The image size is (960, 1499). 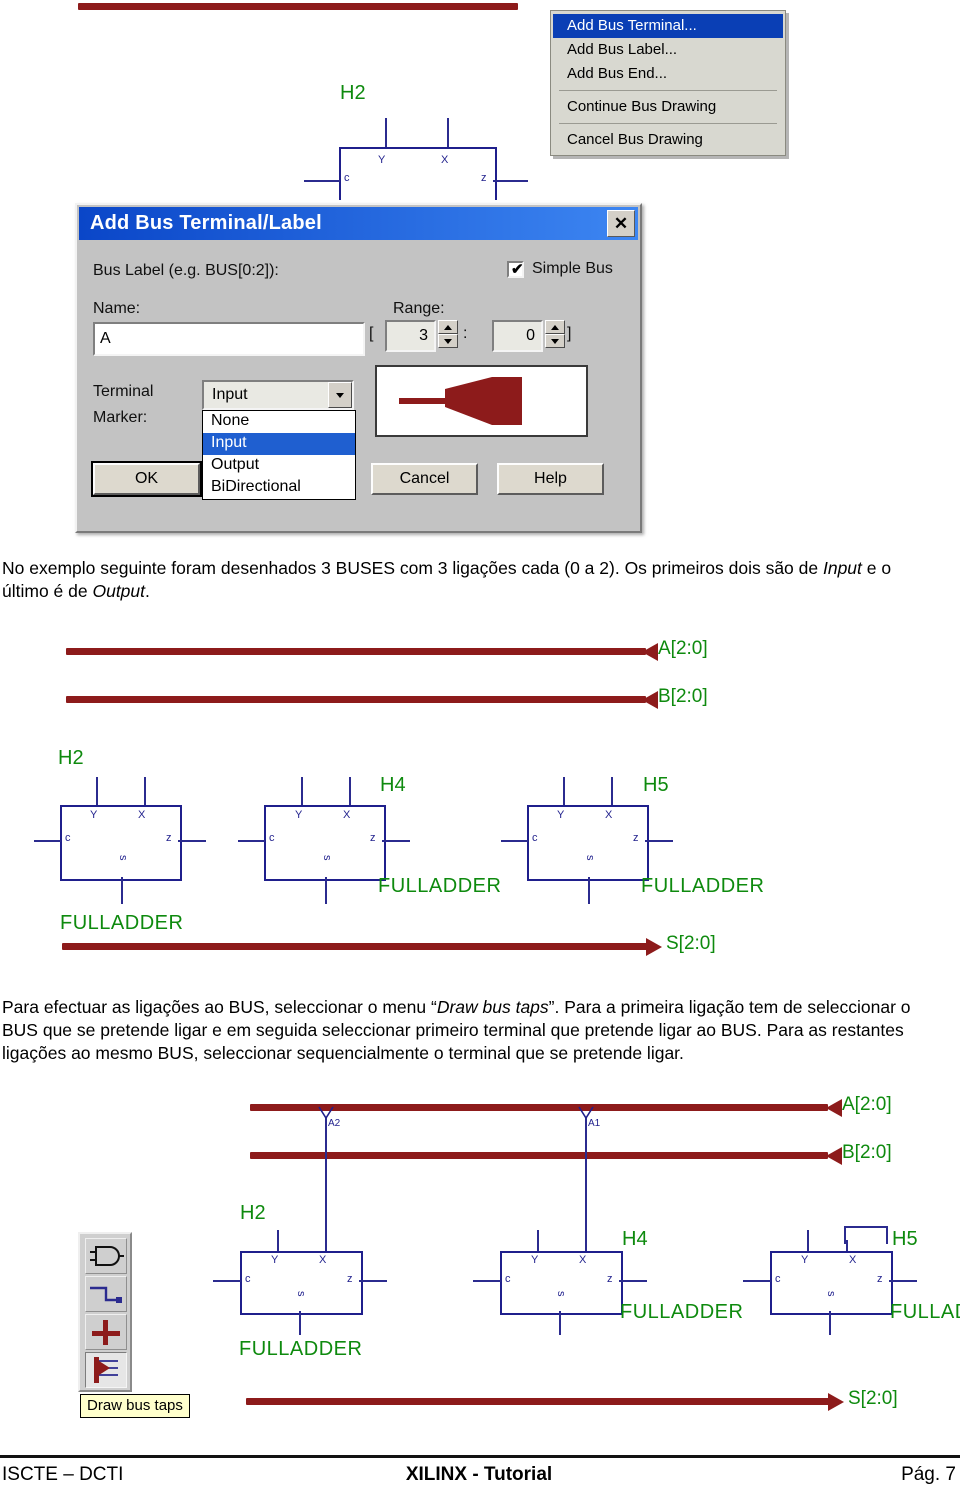 I want to click on close-icon: ✕, so click(x=621, y=223).